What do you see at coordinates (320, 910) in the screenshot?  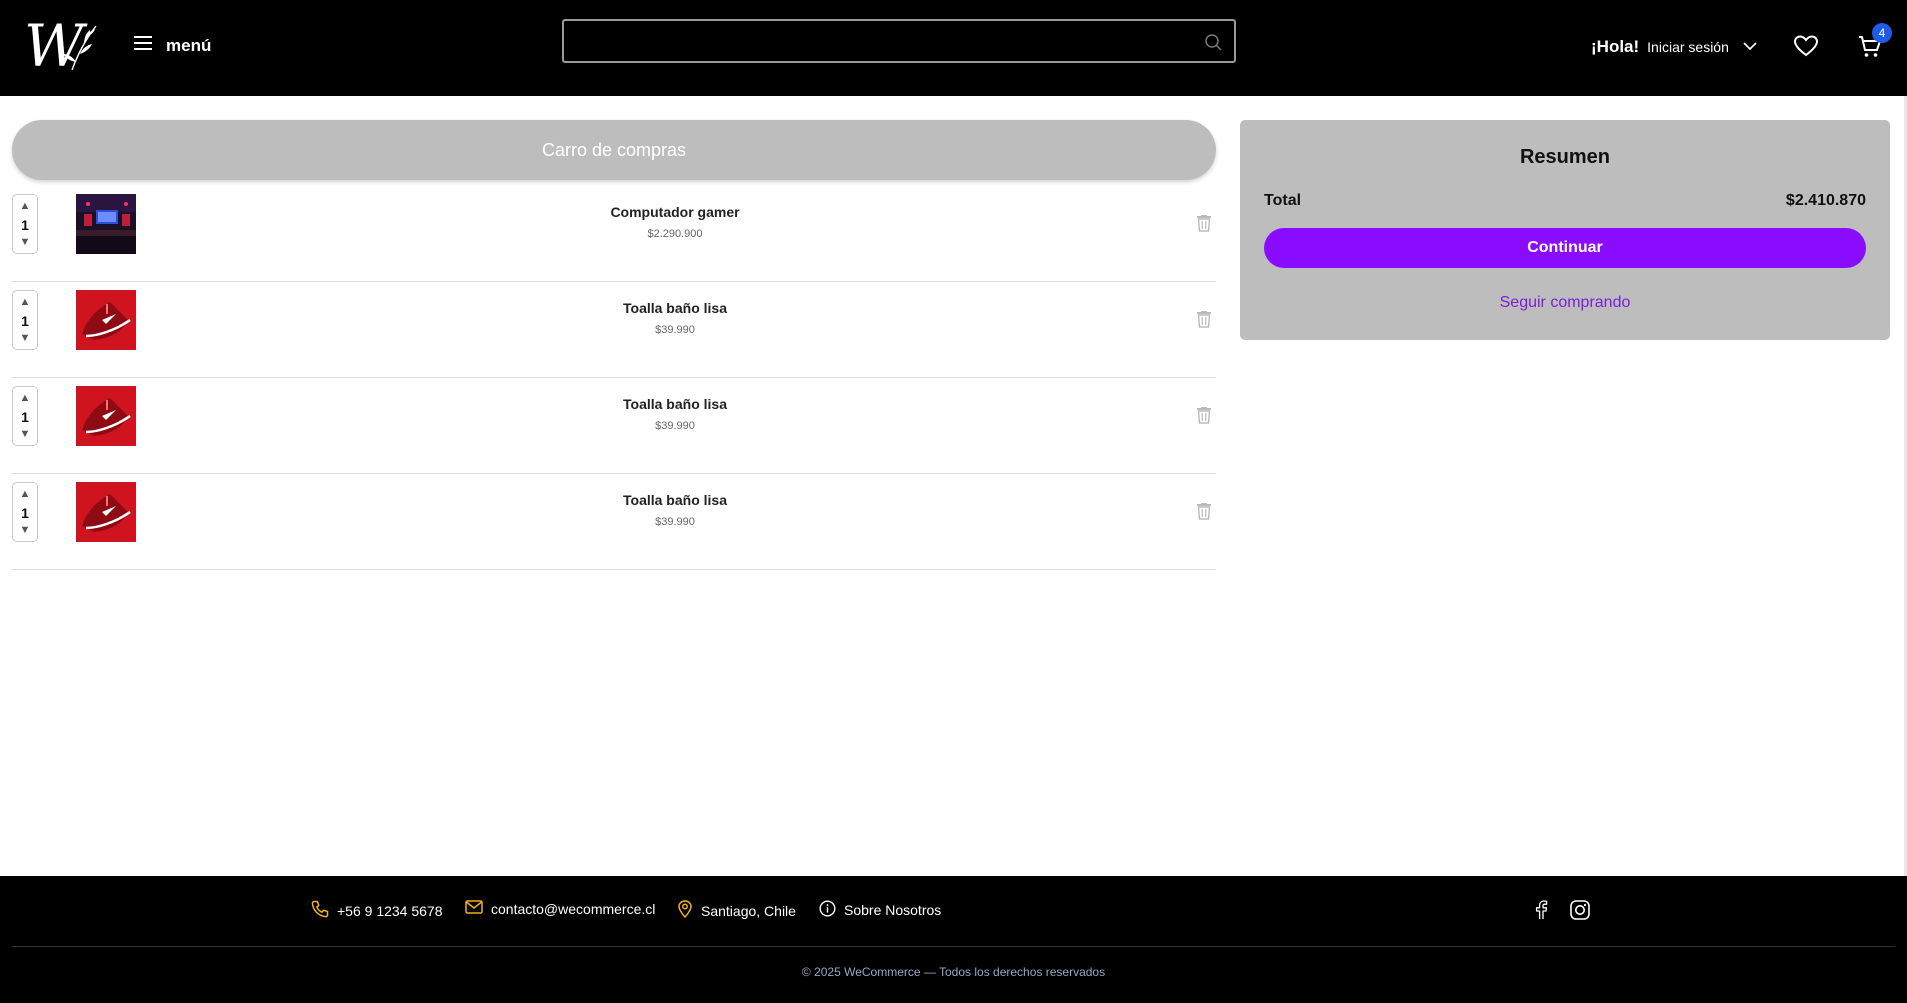 I see `phone-icon` at bounding box center [320, 910].